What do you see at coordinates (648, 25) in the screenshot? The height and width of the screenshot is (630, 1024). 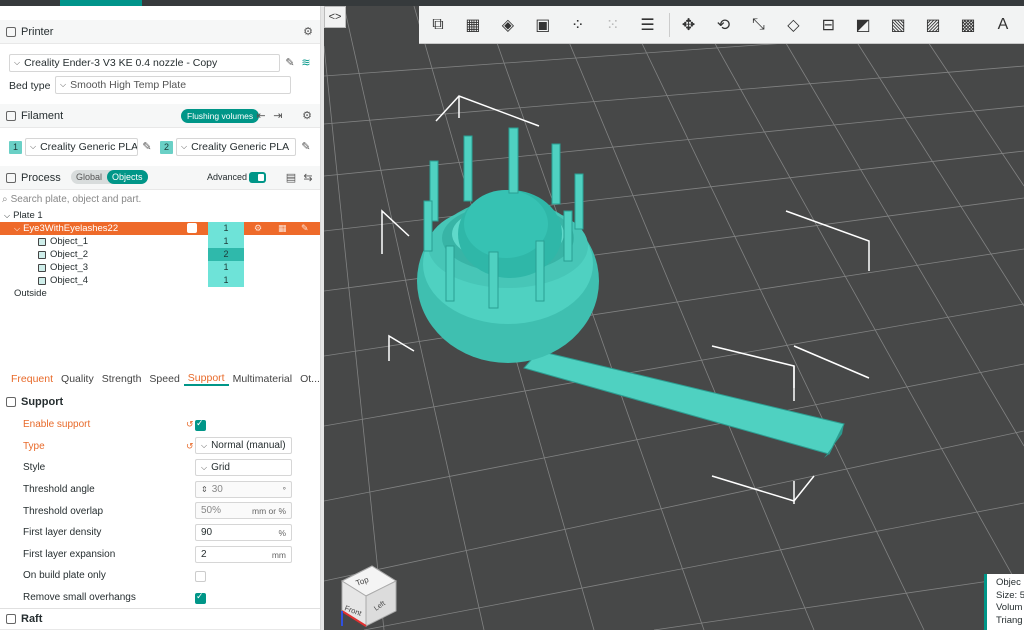 I see `layers-icon: ☰` at bounding box center [648, 25].